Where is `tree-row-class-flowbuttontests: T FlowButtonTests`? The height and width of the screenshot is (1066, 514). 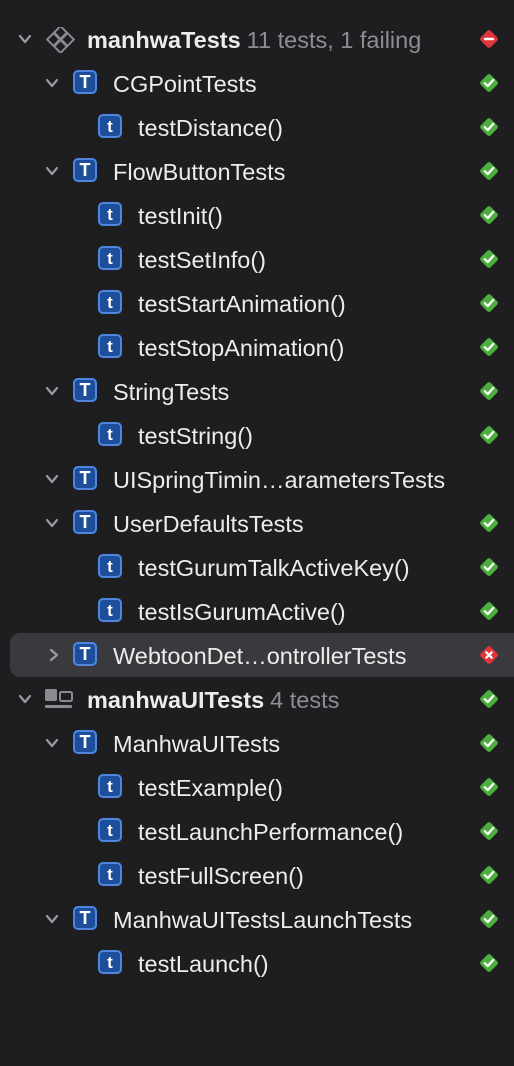
tree-row-class-flowbuttontests: T FlowButtonTests is located at coordinates (257, 171).